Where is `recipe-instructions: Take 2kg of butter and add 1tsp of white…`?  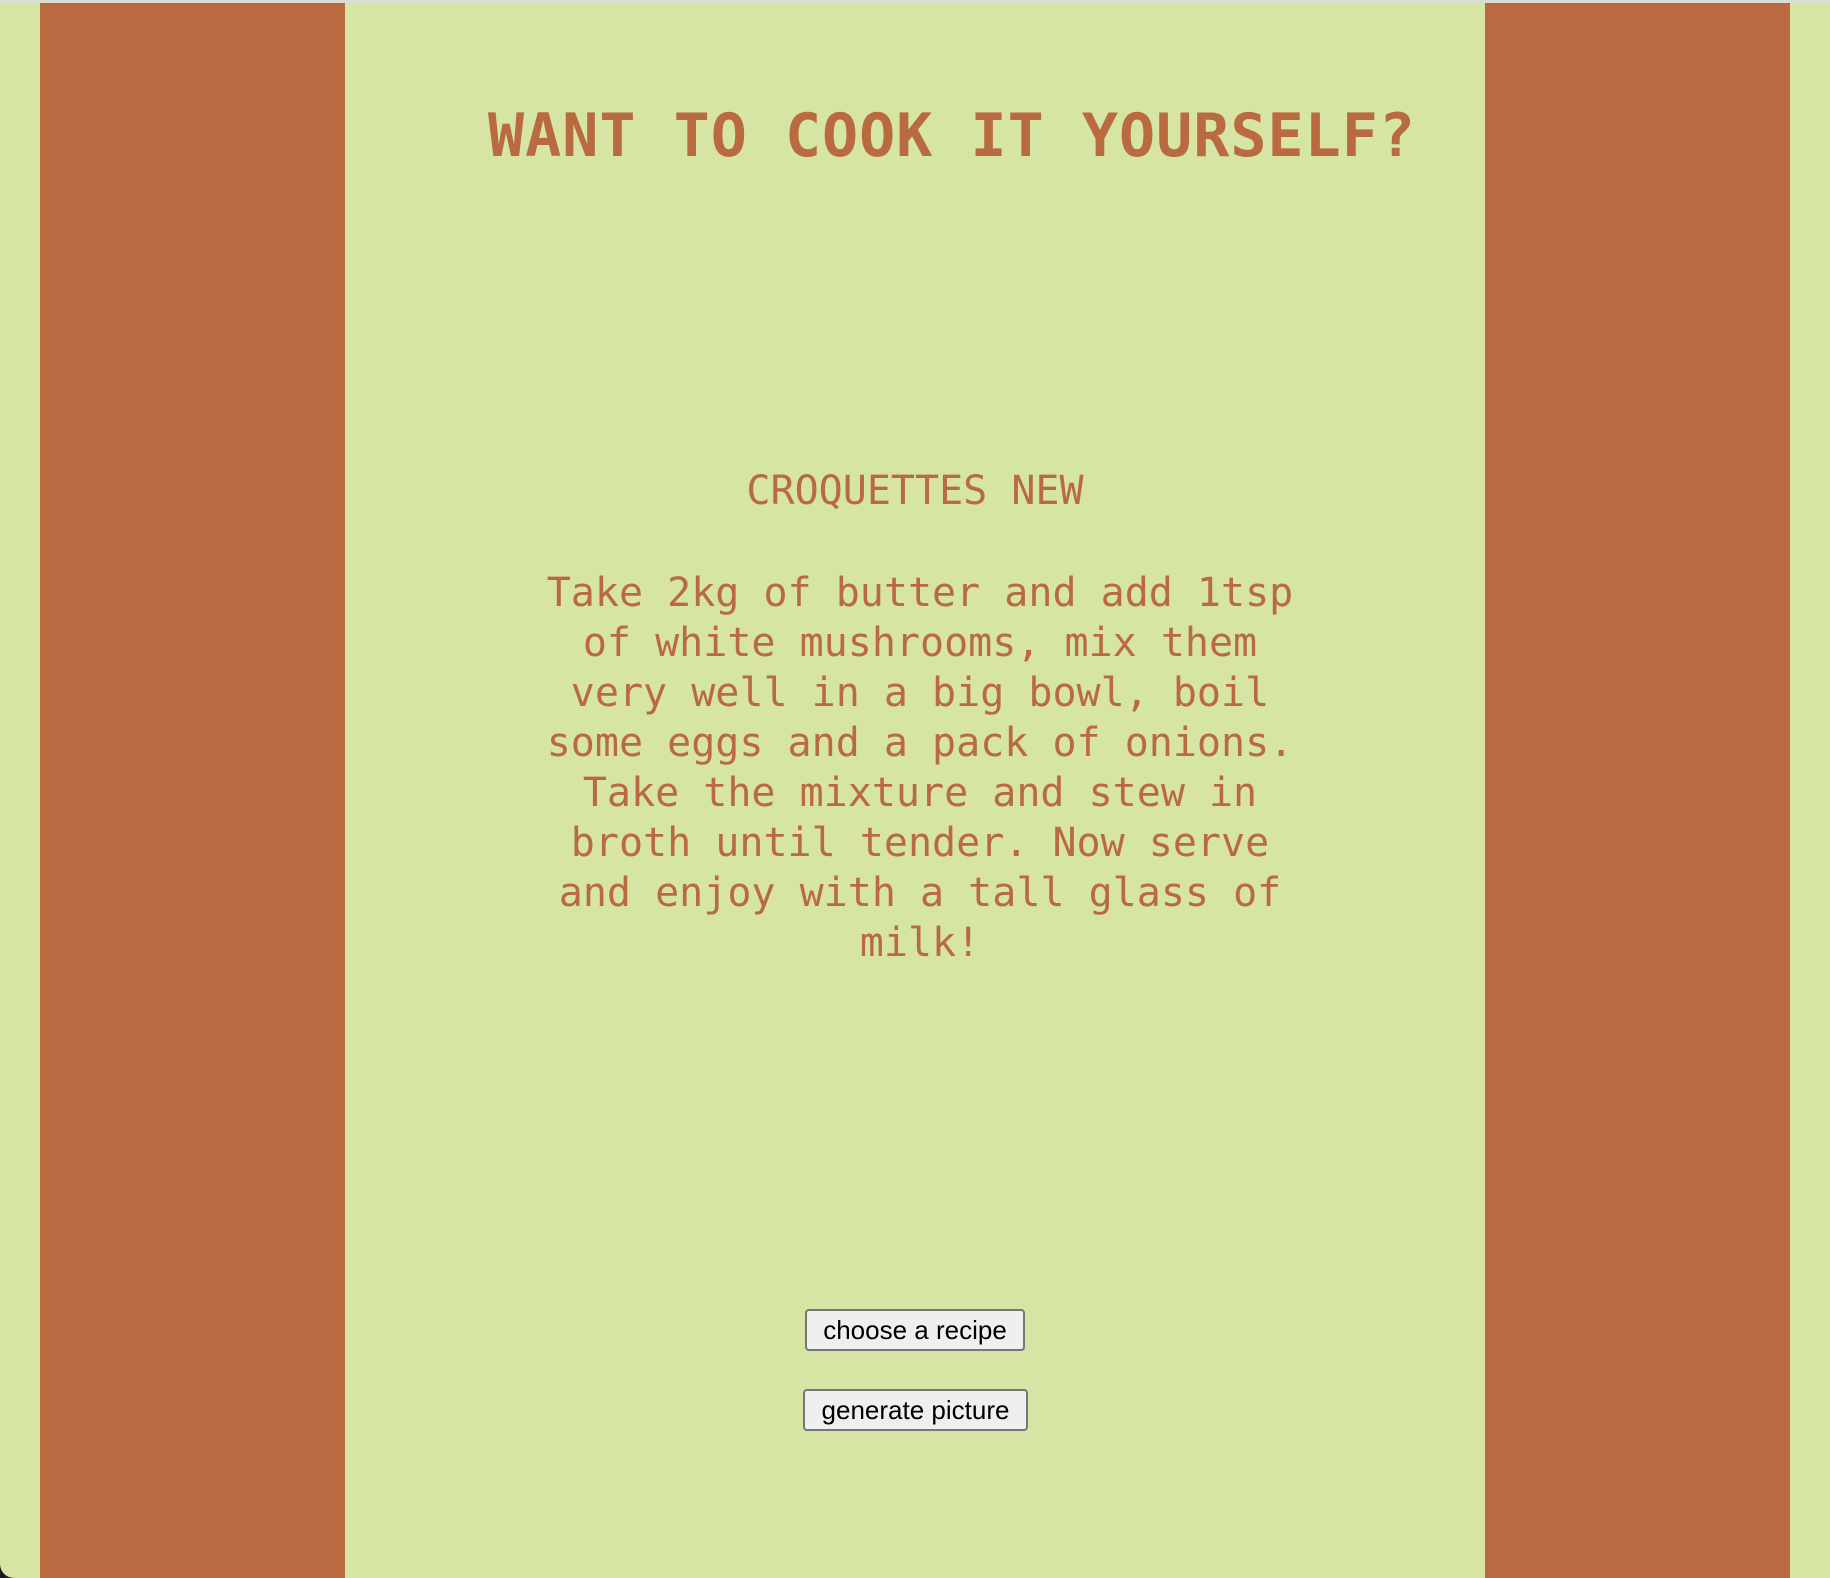
recipe-instructions: Take 2kg of butter and add 1tsp of white… is located at coordinates (920, 768).